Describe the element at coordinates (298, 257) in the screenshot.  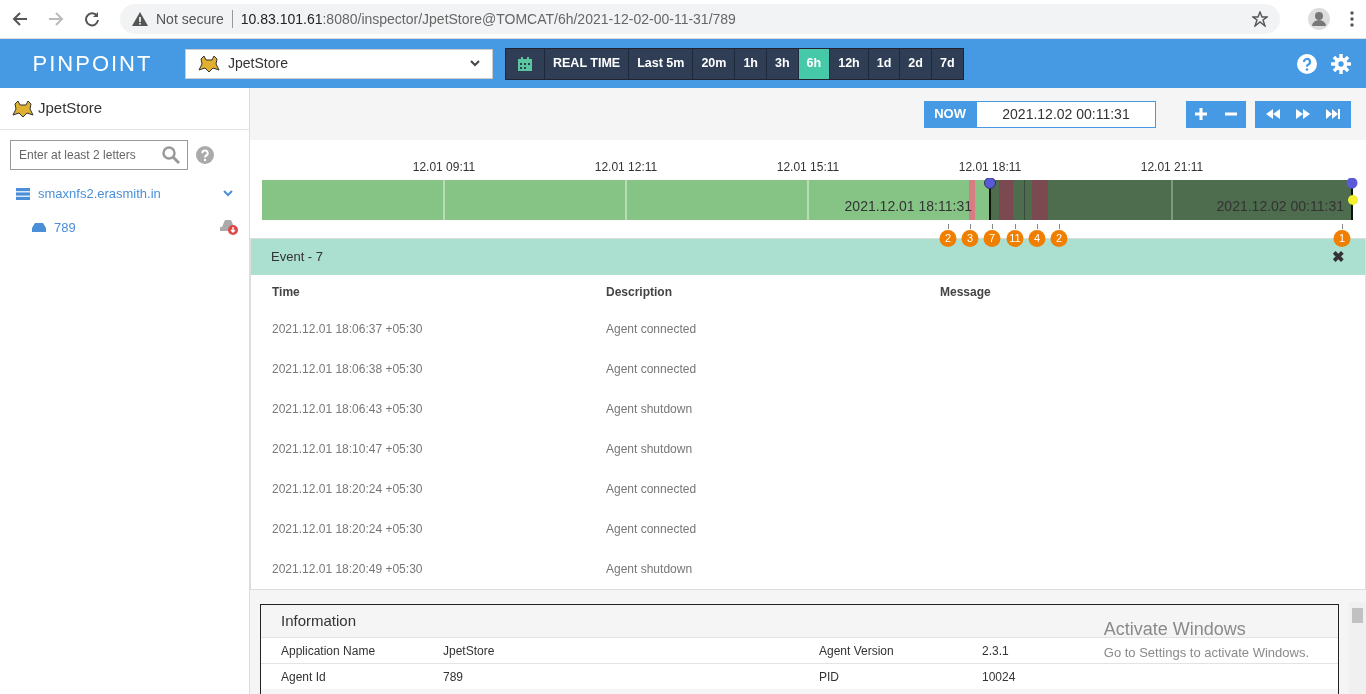
I see `event-title: Event - 7` at that location.